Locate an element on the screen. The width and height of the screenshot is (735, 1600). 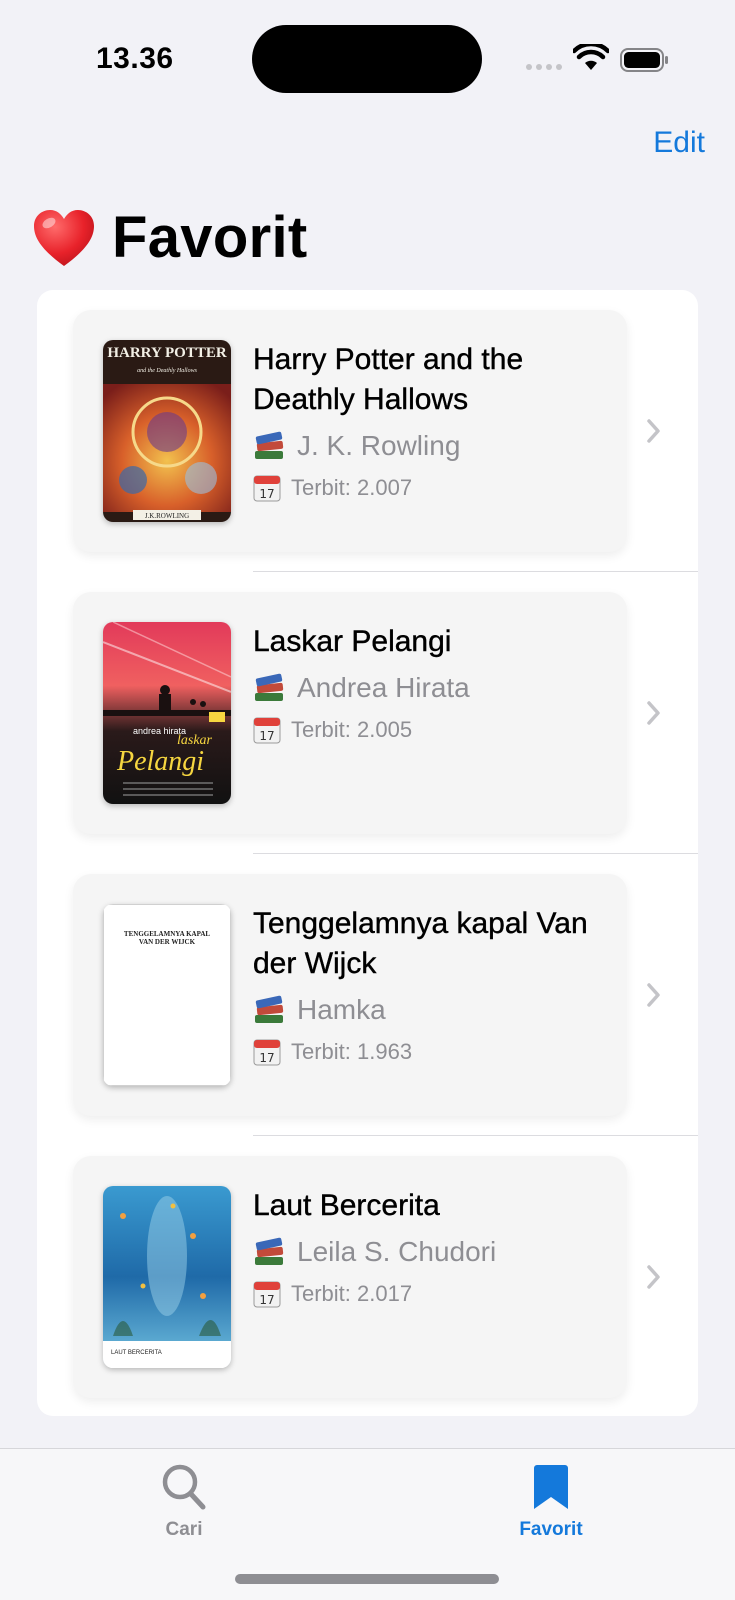
page-title-text: Favorit is located at coordinates (210, 237).